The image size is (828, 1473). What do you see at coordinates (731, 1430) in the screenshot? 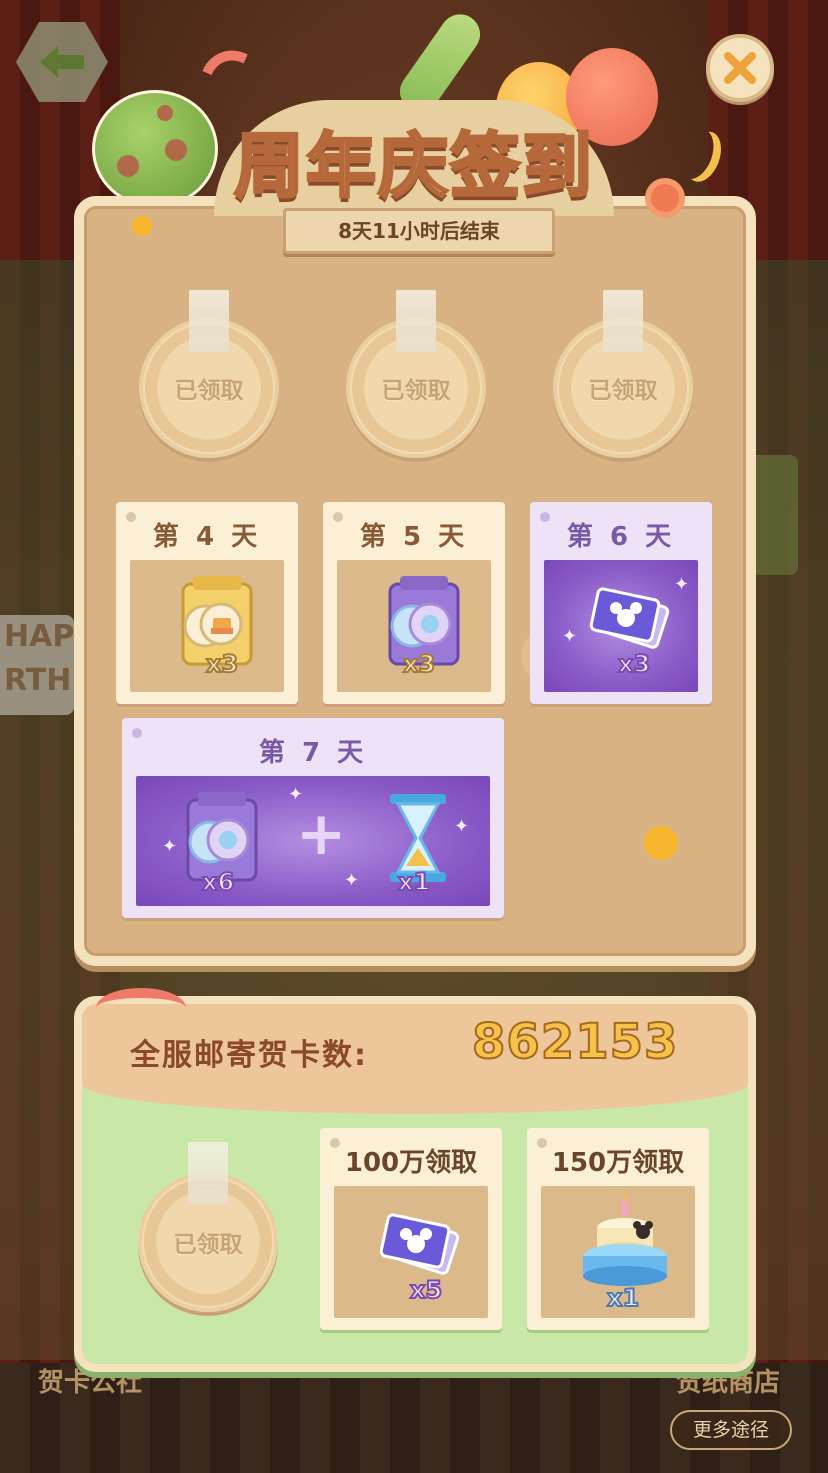
I see `more-ways-button: 更多途径` at bounding box center [731, 1430].